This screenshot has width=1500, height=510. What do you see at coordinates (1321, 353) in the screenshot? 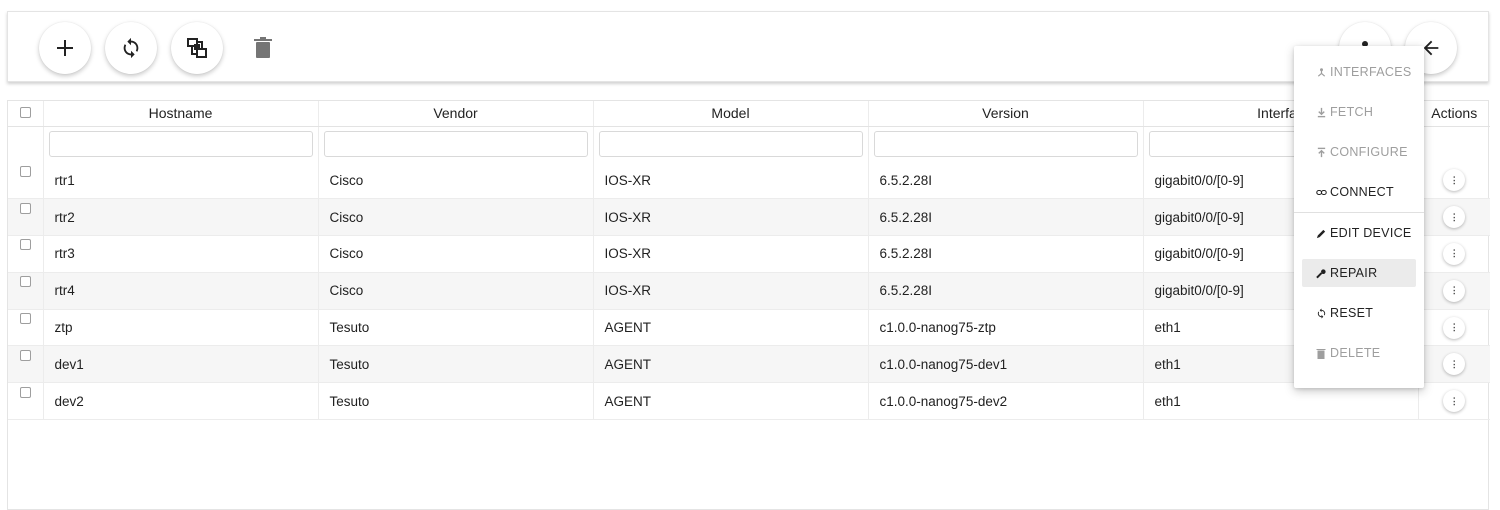
I see `trash-icon` at bounding box center [1321, 353].